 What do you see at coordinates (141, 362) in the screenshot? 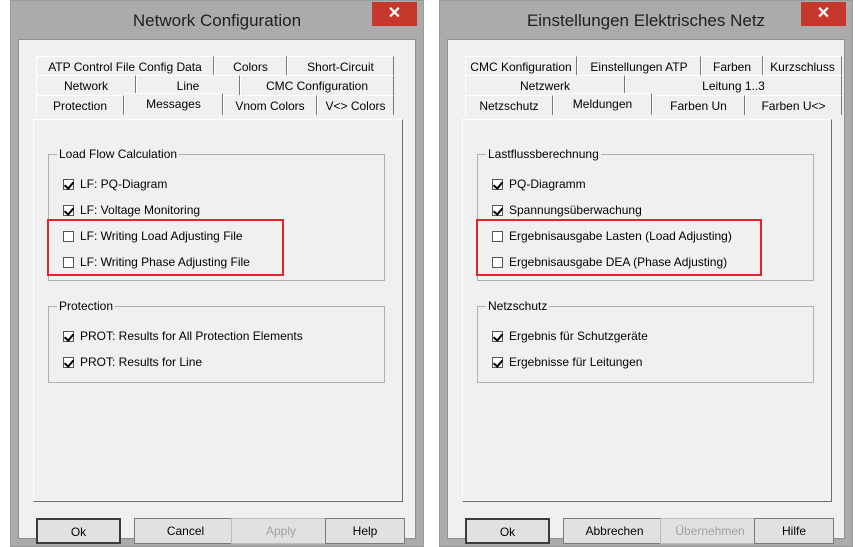
I see `checkbox-label: PROT: Results for Line` at bounding box center [141, 362].